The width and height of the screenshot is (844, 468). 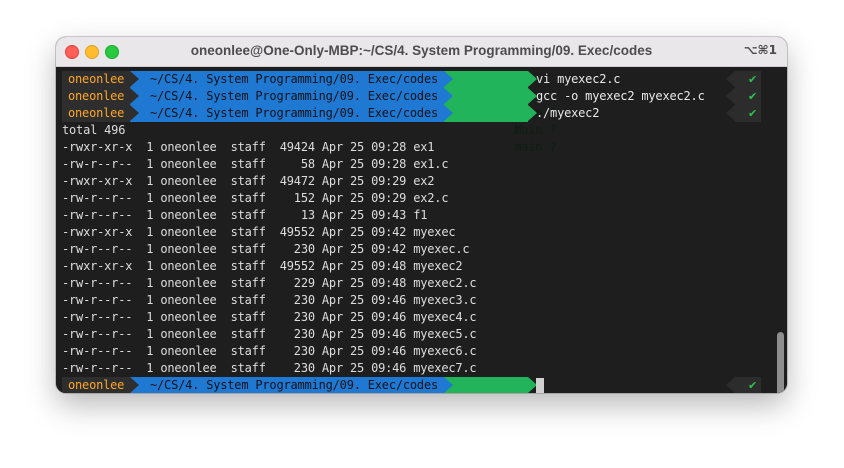 I want to click on branch-icon, so click(x=518, y=129).